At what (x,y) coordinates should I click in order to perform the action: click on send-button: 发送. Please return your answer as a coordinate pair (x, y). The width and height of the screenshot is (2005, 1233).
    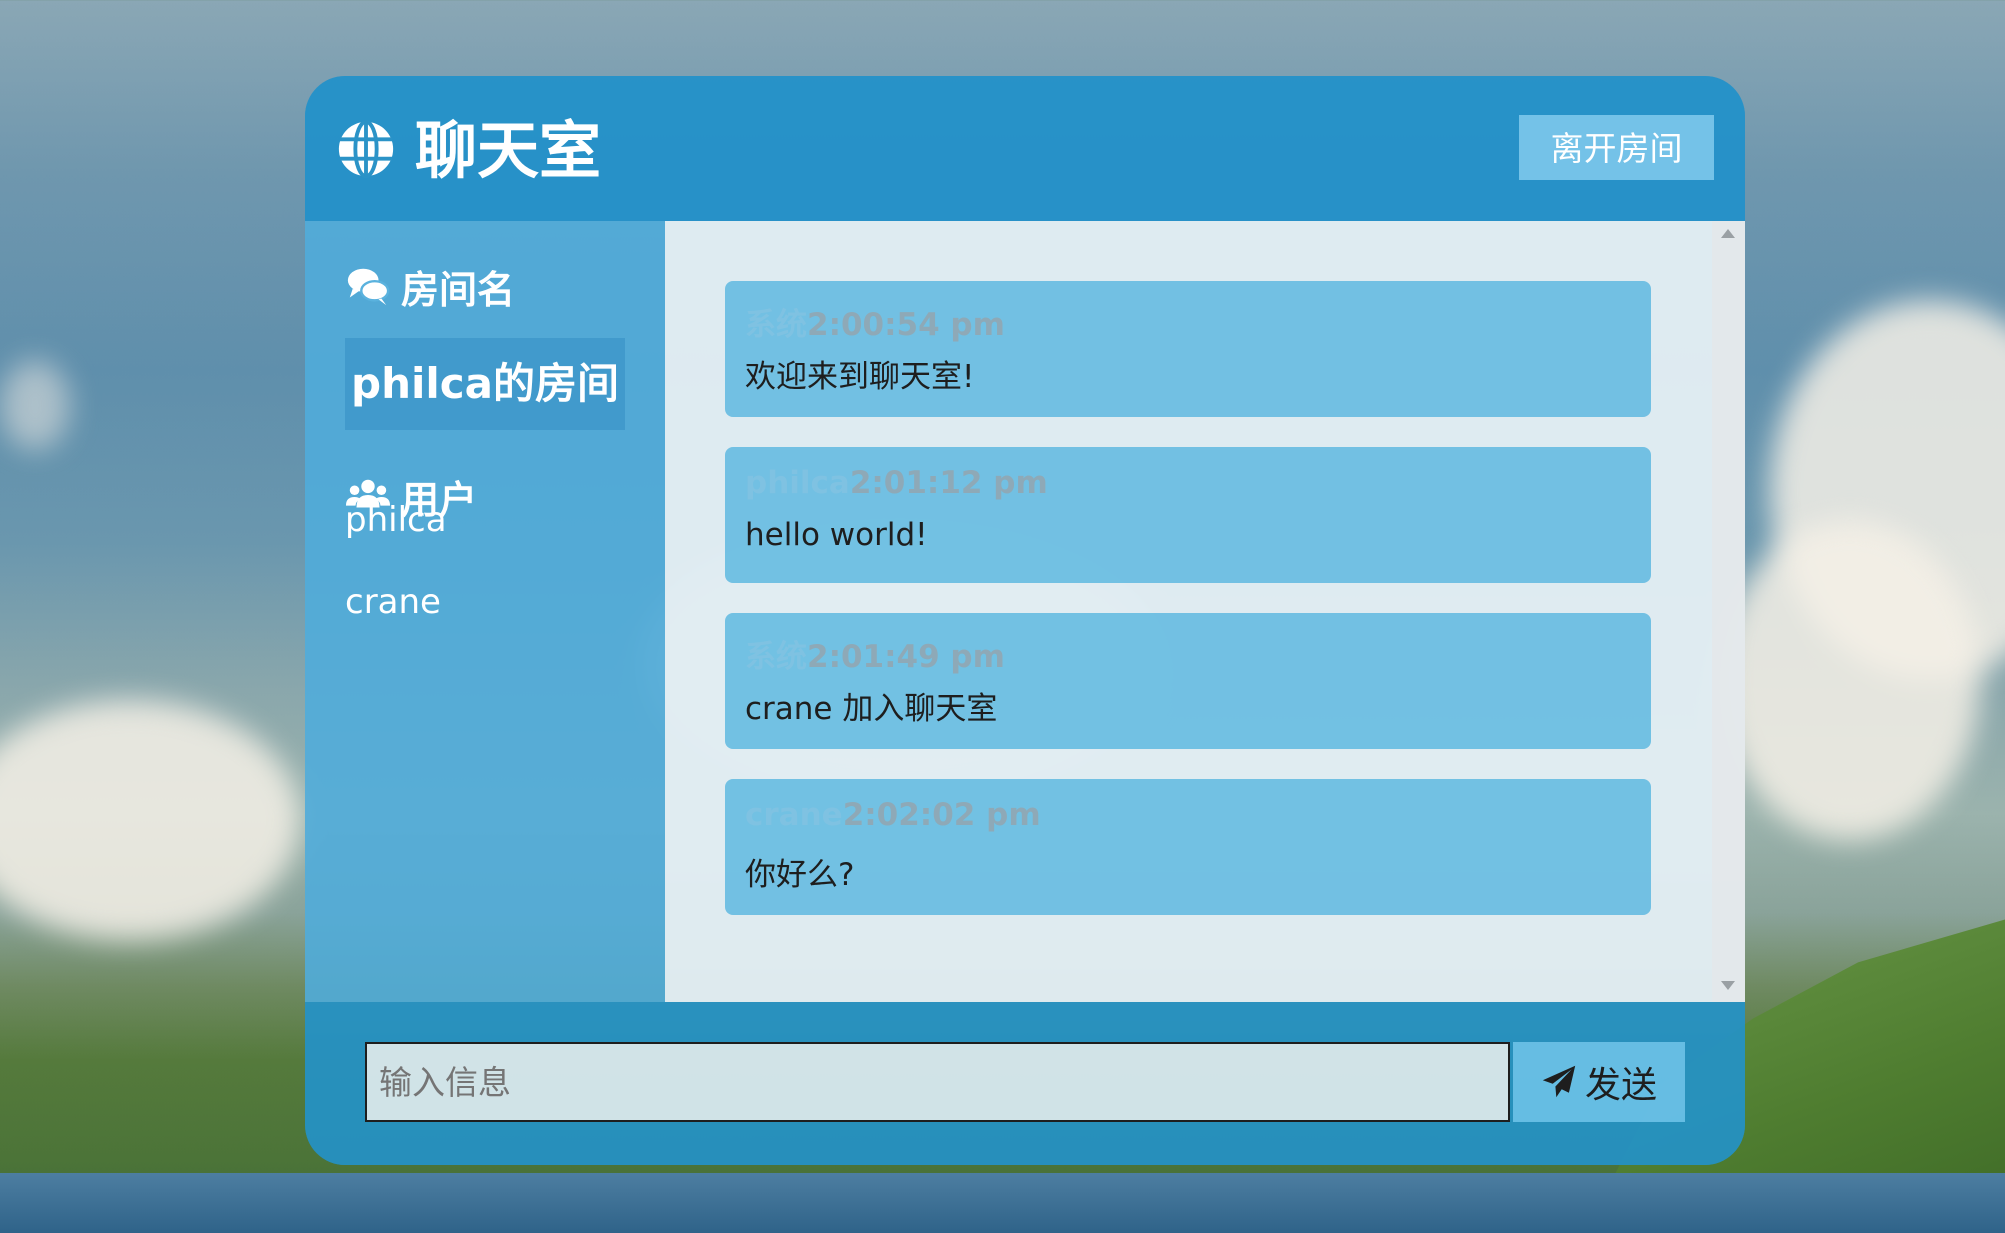
    Looking at the image, I should click on (1599, 1082).